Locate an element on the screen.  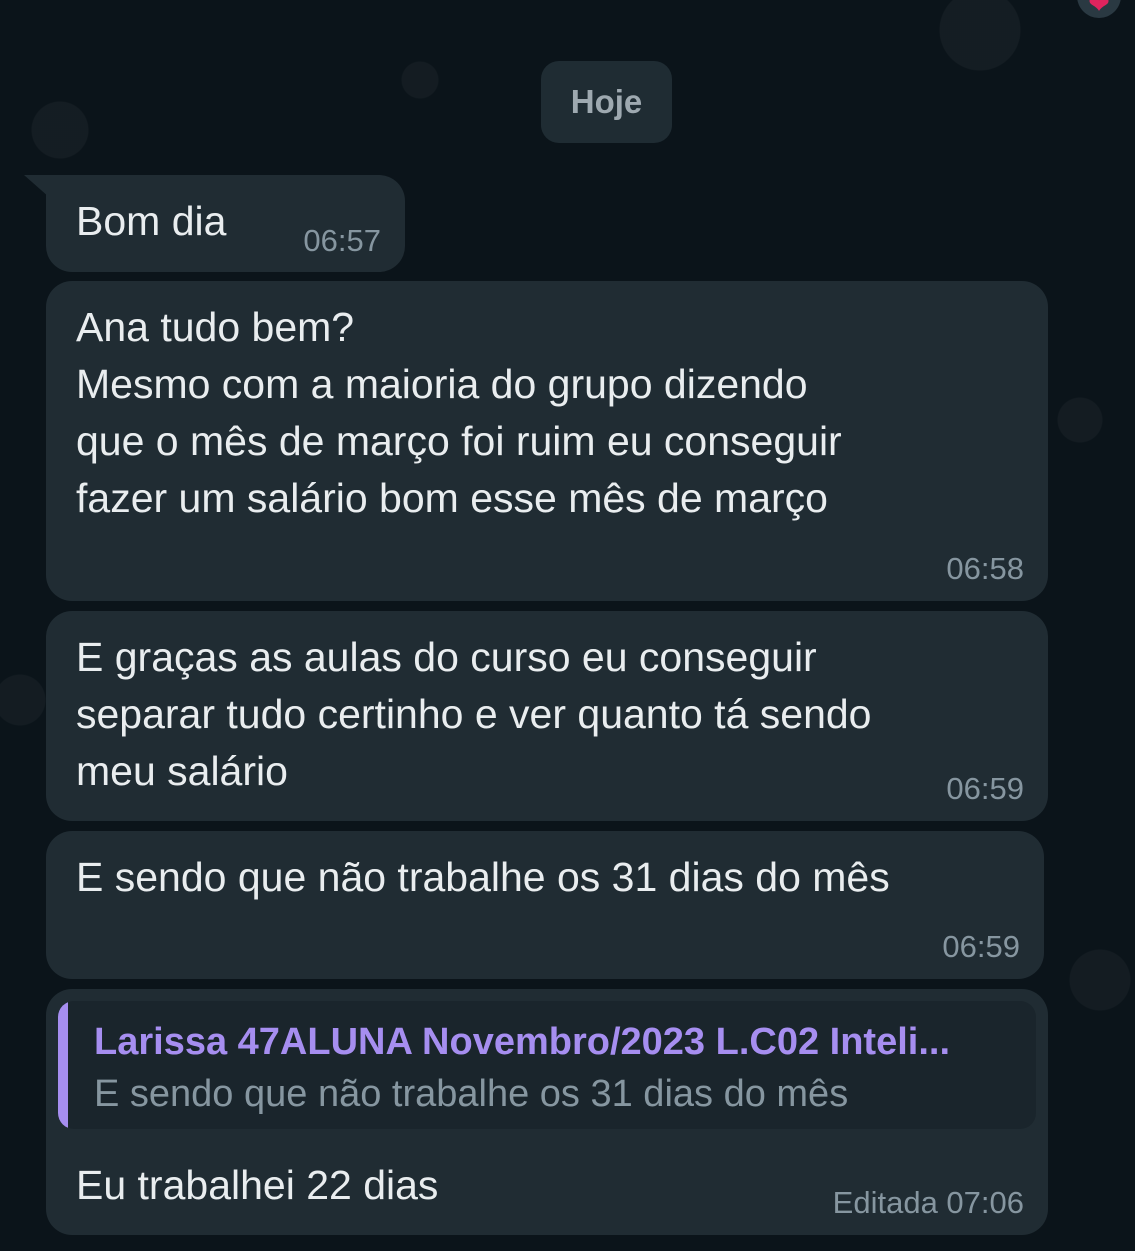
date-separator: Hoje is located at coordinates (606, 102).